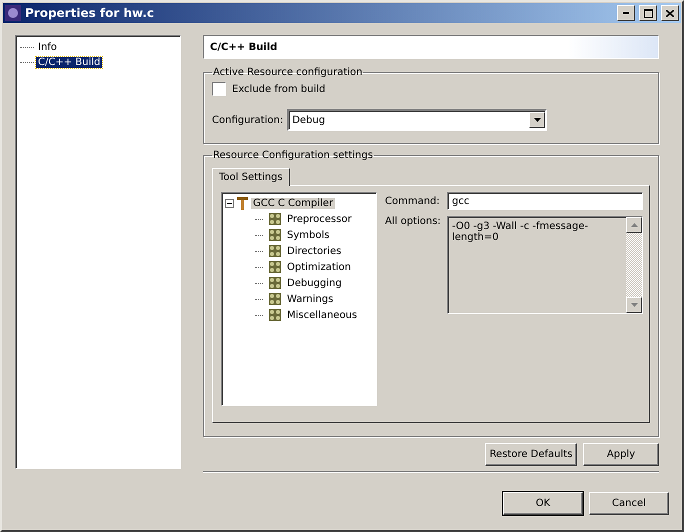  I want to click on tab: Tool Settings, so click(251, 177).